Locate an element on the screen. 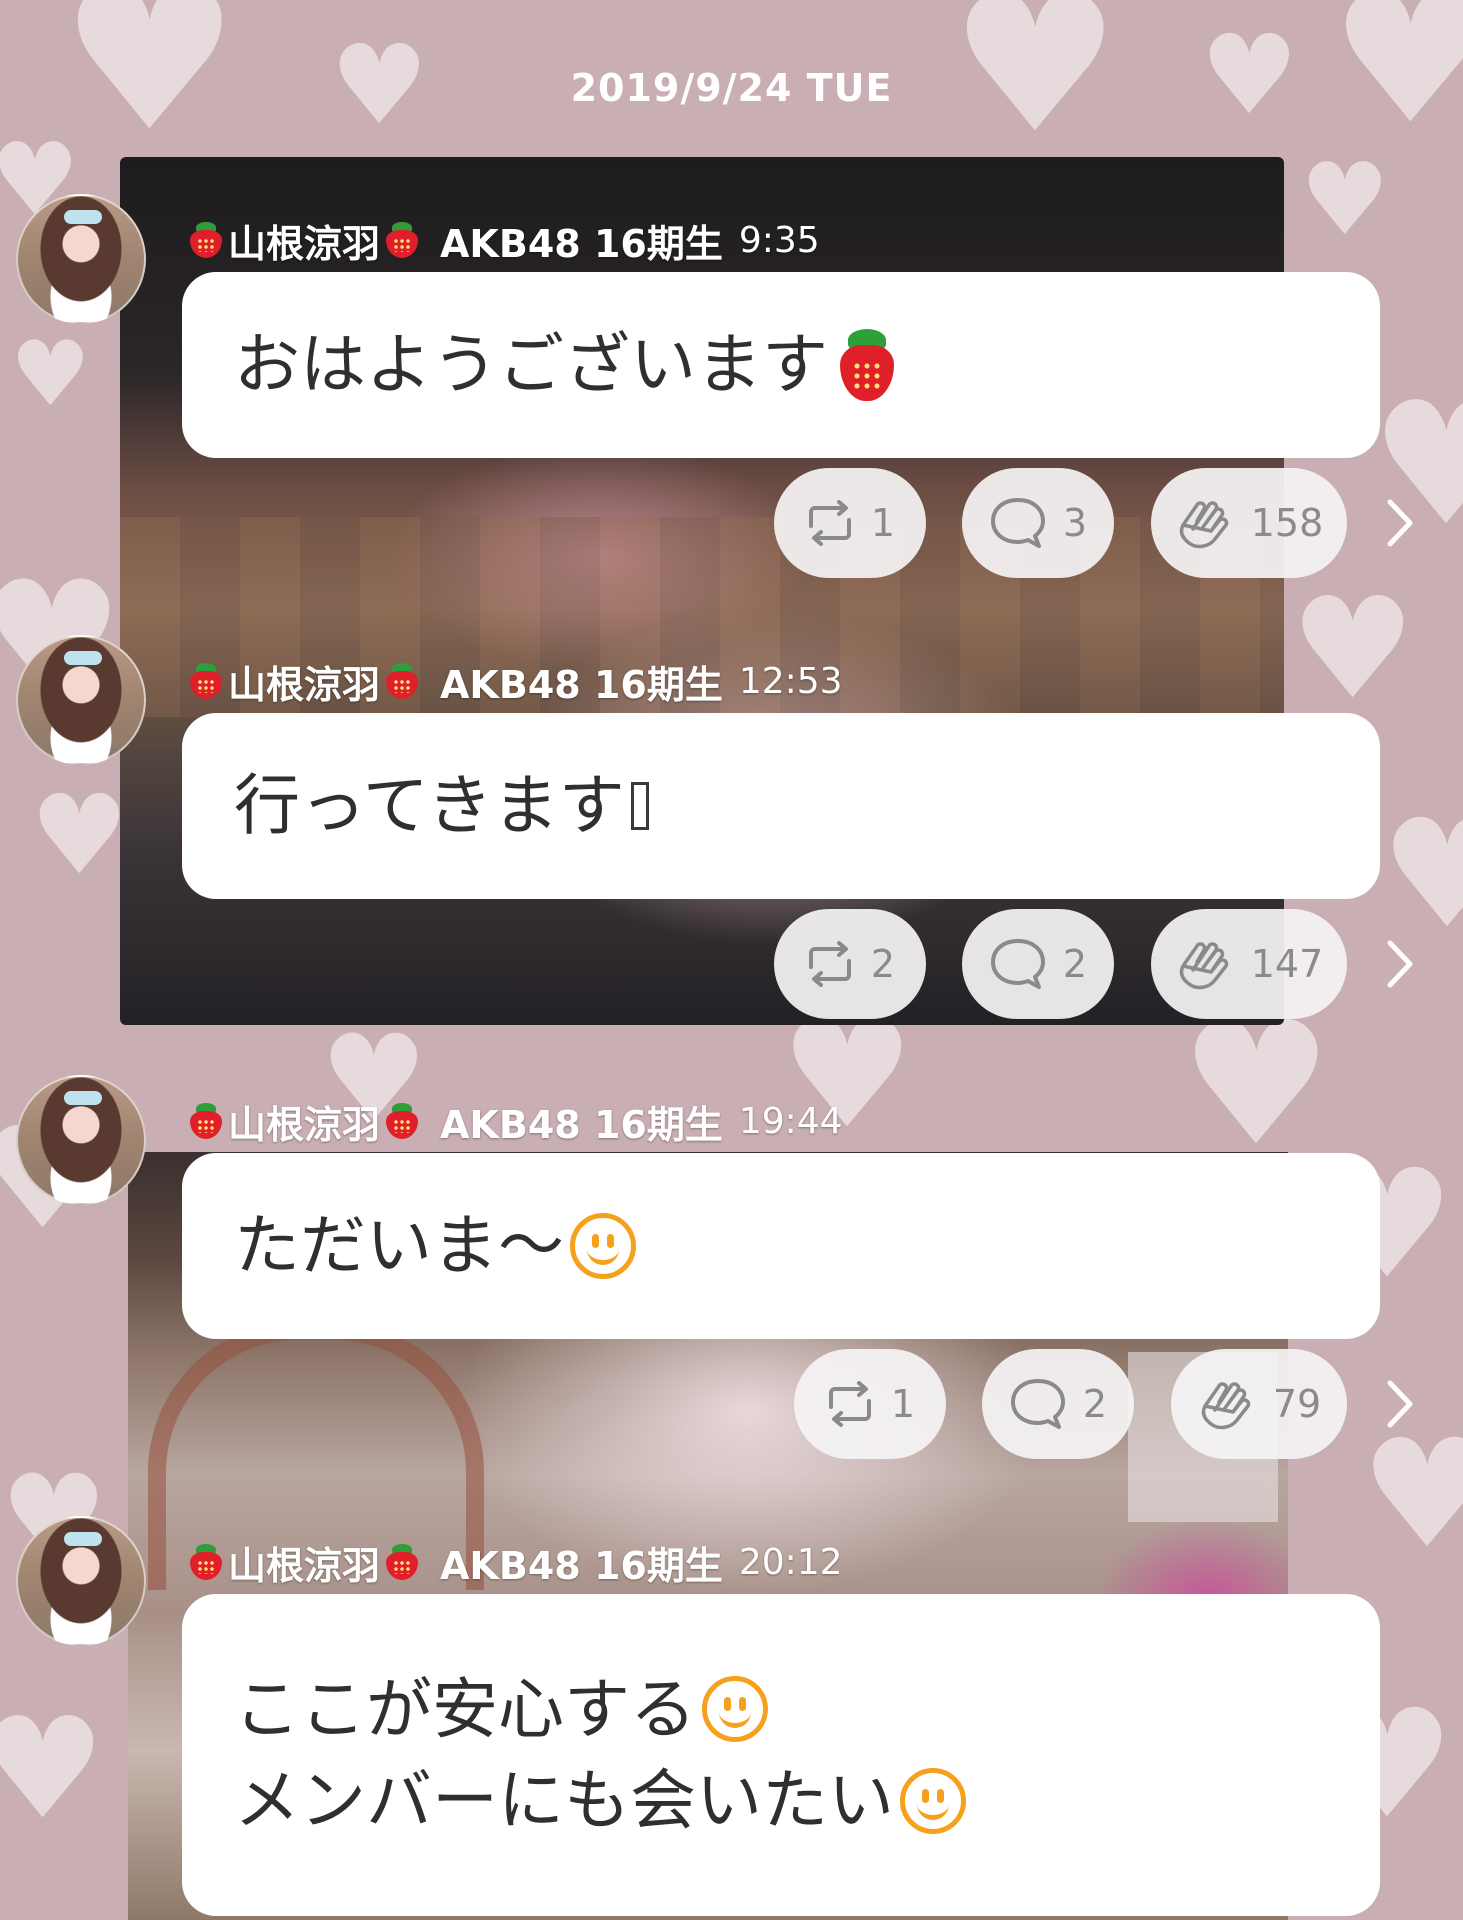  message-bubble: ここが安心する メンバーにも会いたい is located at coordinates (781, 1755).